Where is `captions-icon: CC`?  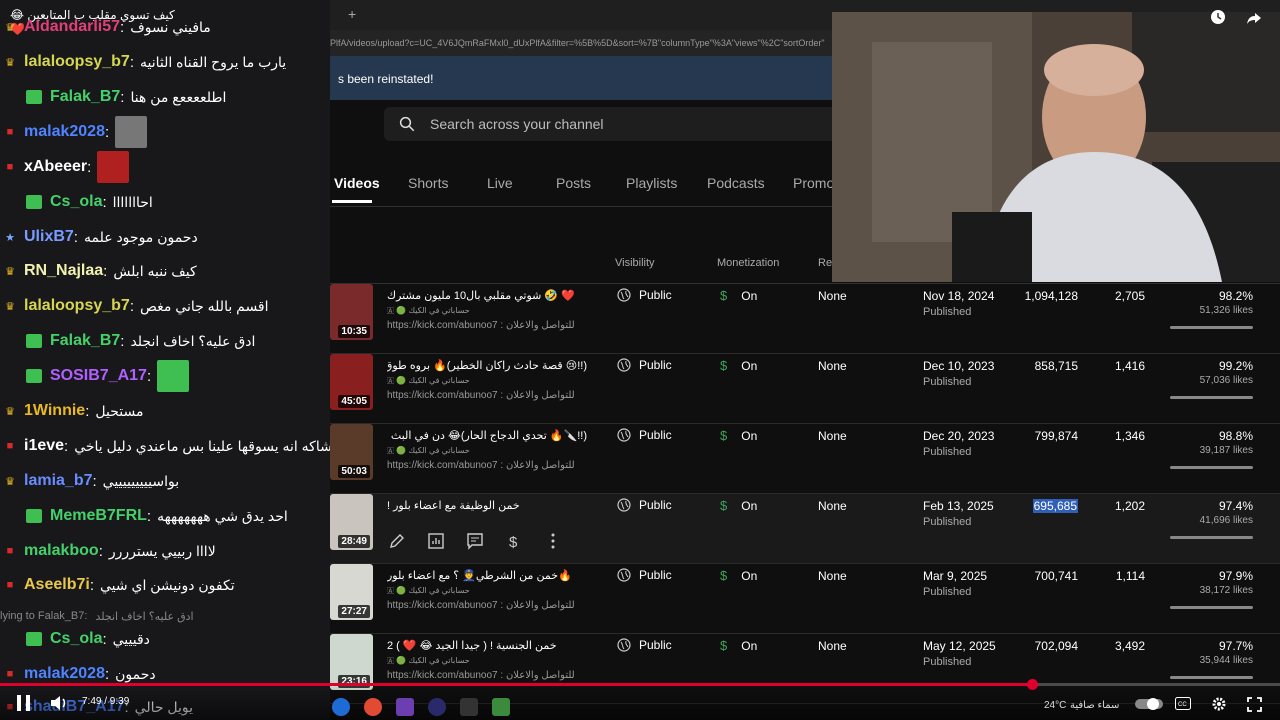
captions-icon: CC is located at coordinates (1183, 703).